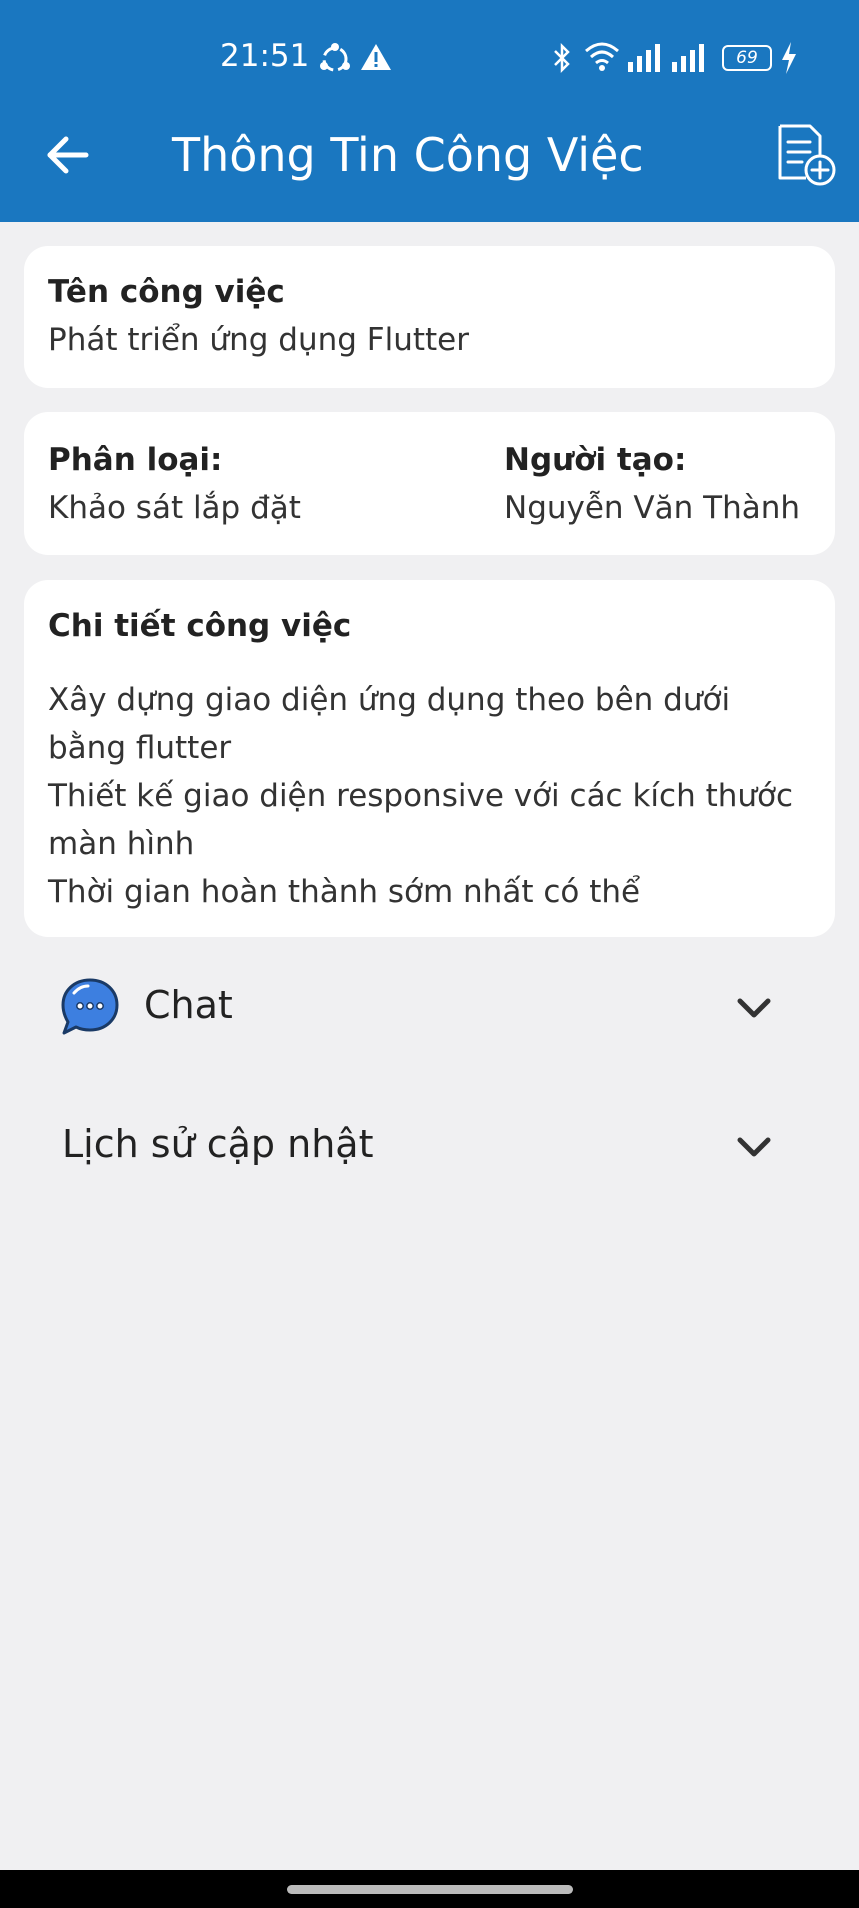 The width and height of the screenshot is (859, 1908). Describe the element at coordinates (258, 340) in the screenshot. I see `task-name-value: Phát triển ứng dụng Flutter` at that location.